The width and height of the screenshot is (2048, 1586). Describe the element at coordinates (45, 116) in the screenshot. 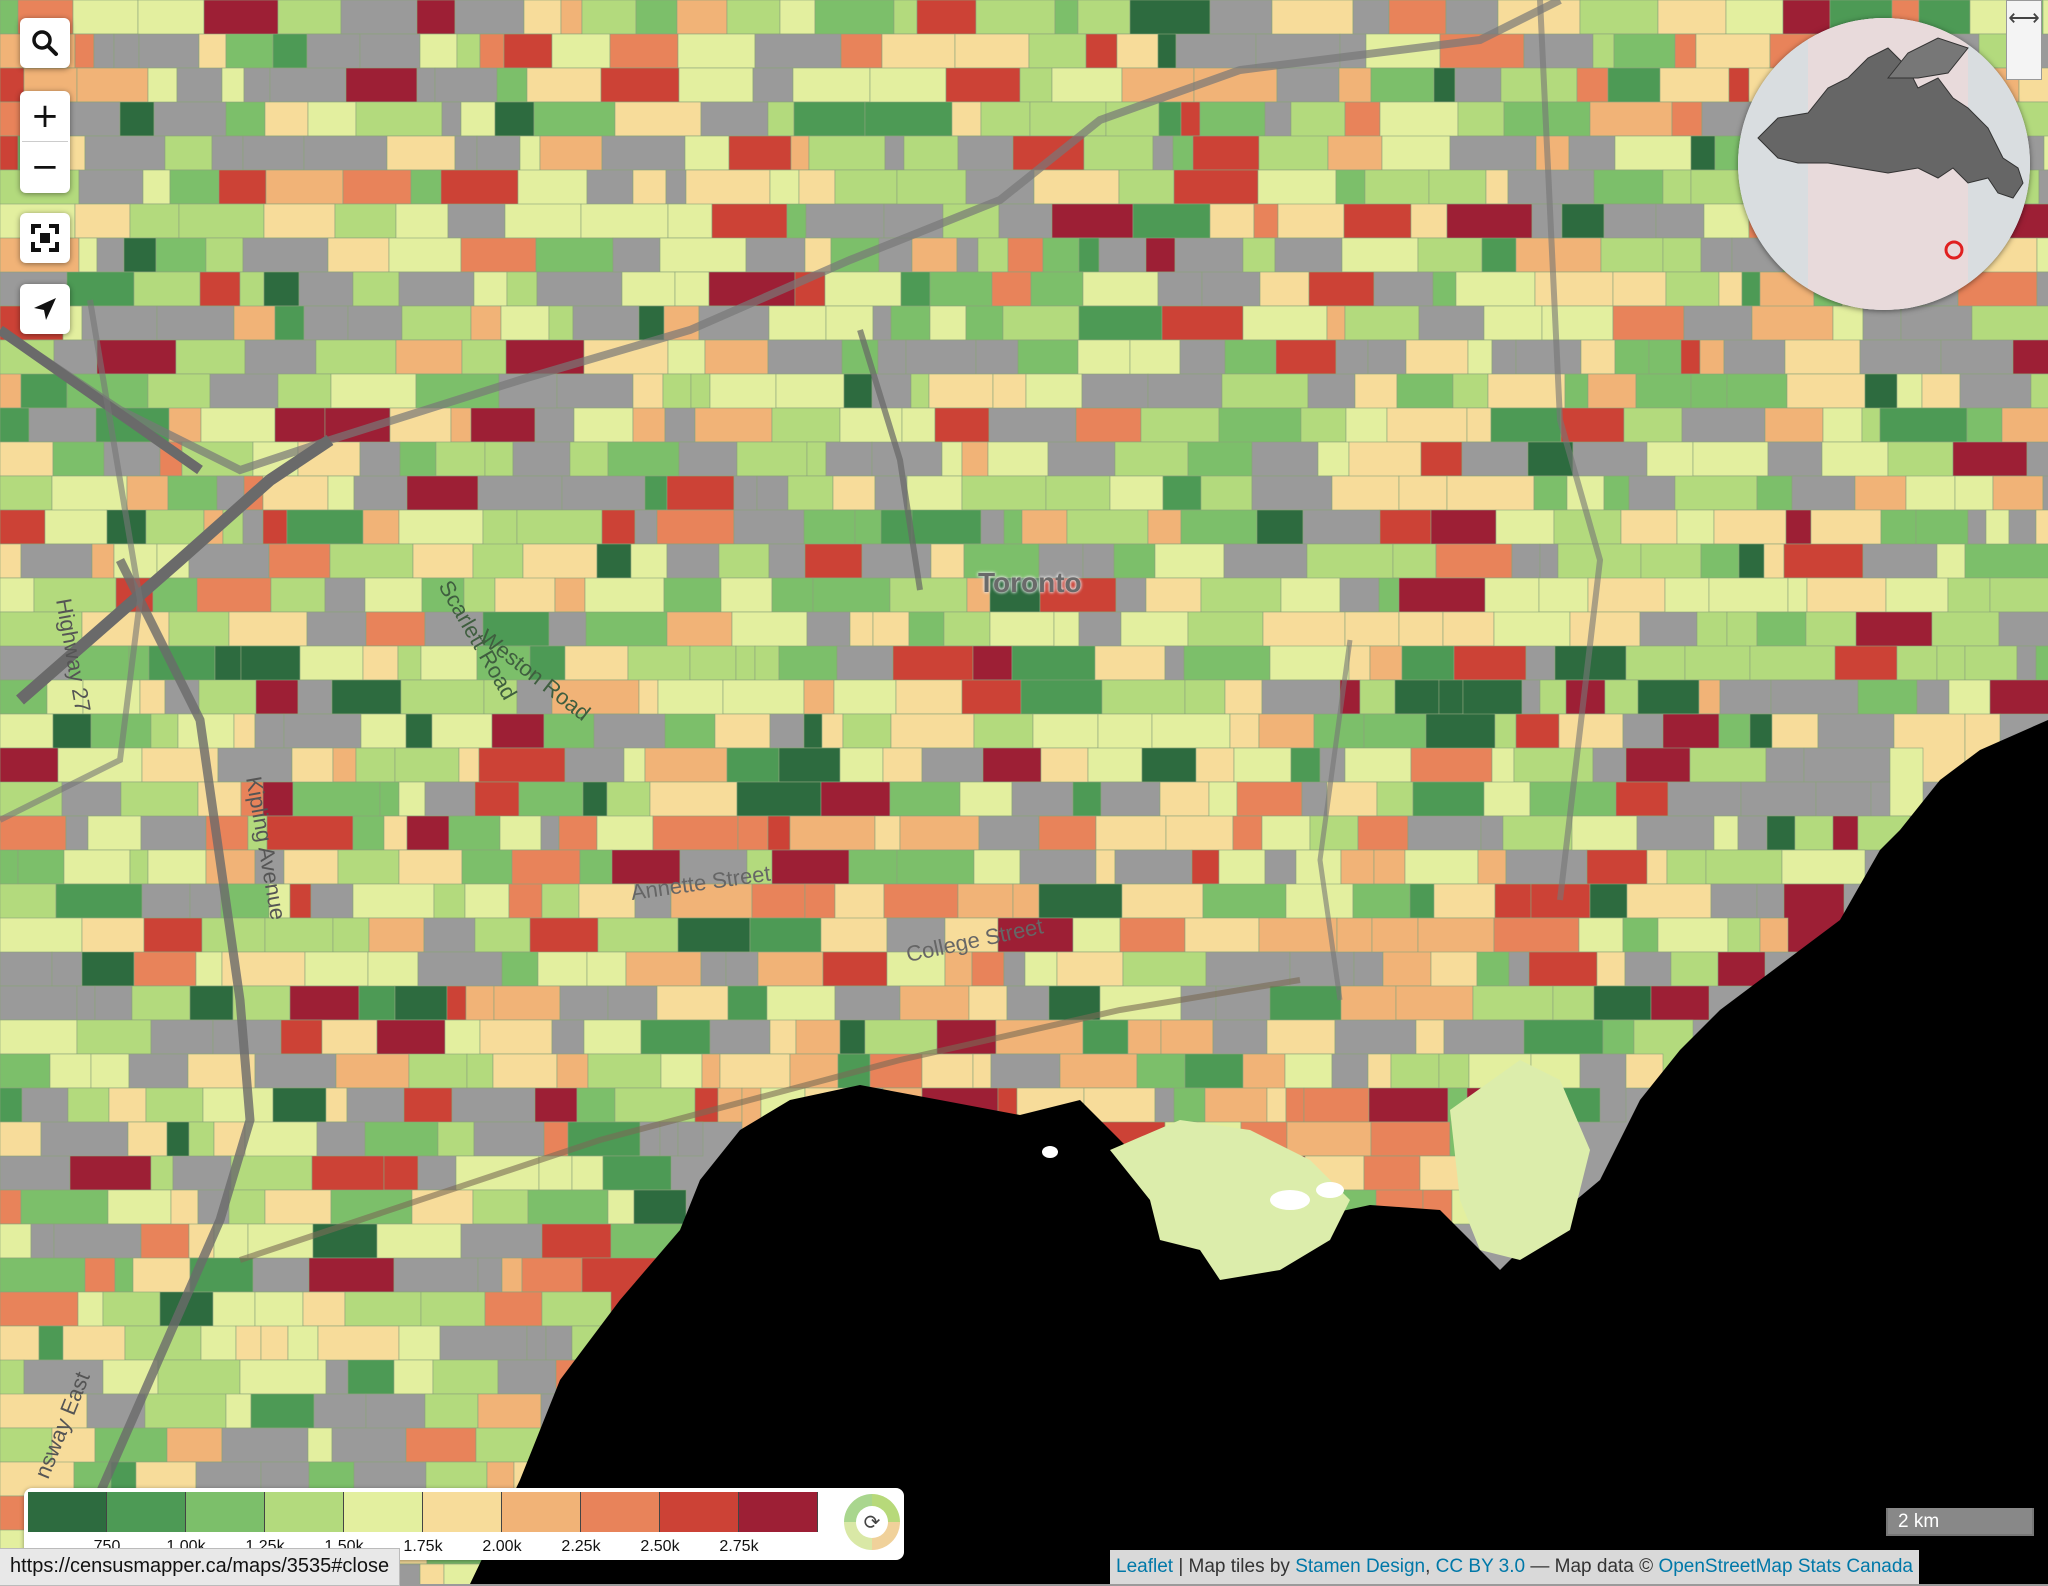

I see `zoom-in-button: +` at that location.